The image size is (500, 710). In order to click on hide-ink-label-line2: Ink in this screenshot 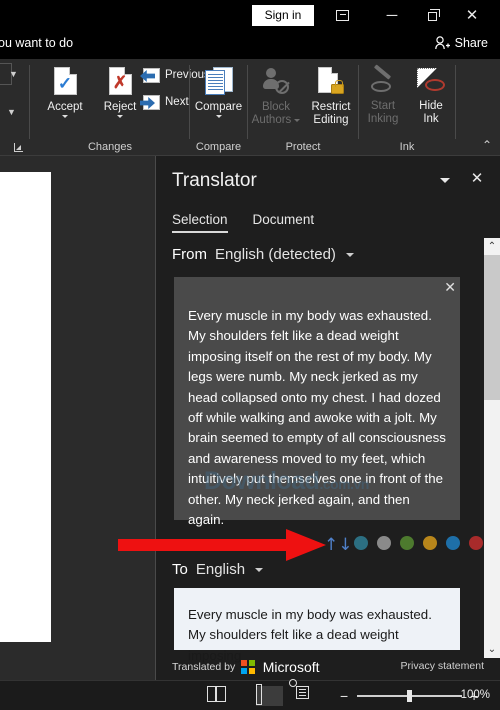, I will do `click(431, 119)`.